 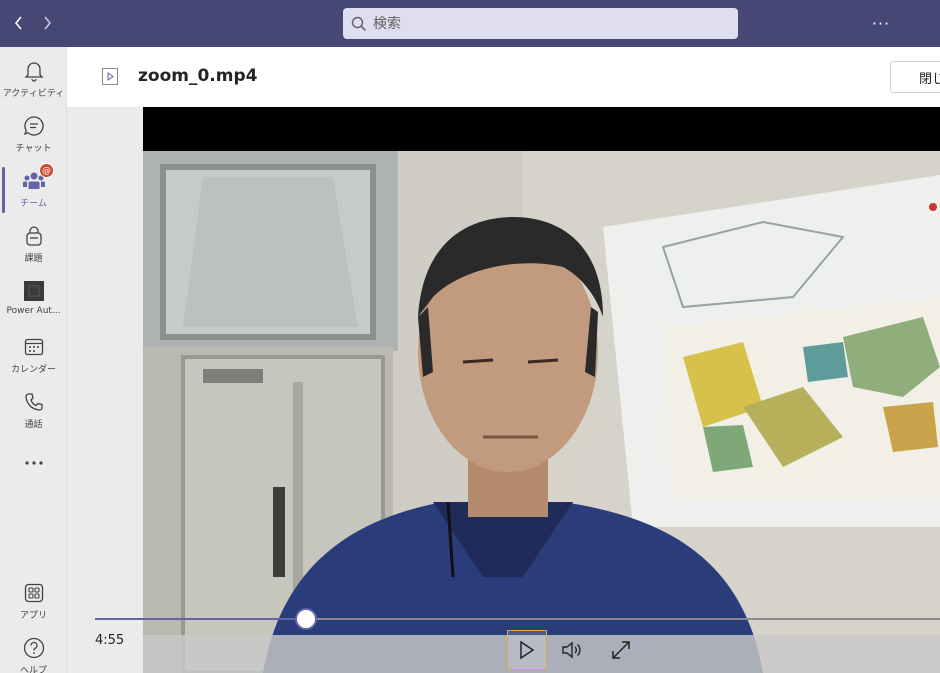 What do you see at coordinates (33, 357) in the screenshot?
I see `rail-item-calendar: カレンダー` at bounding box center [33, 357].